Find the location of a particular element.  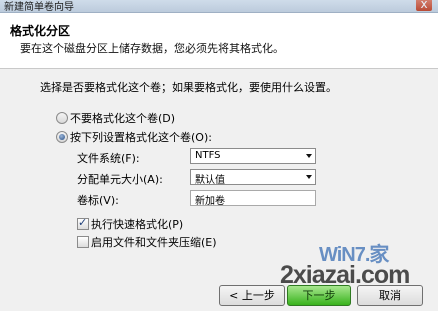

allocation-value: 默认值 is located at coordinates (210, 180).